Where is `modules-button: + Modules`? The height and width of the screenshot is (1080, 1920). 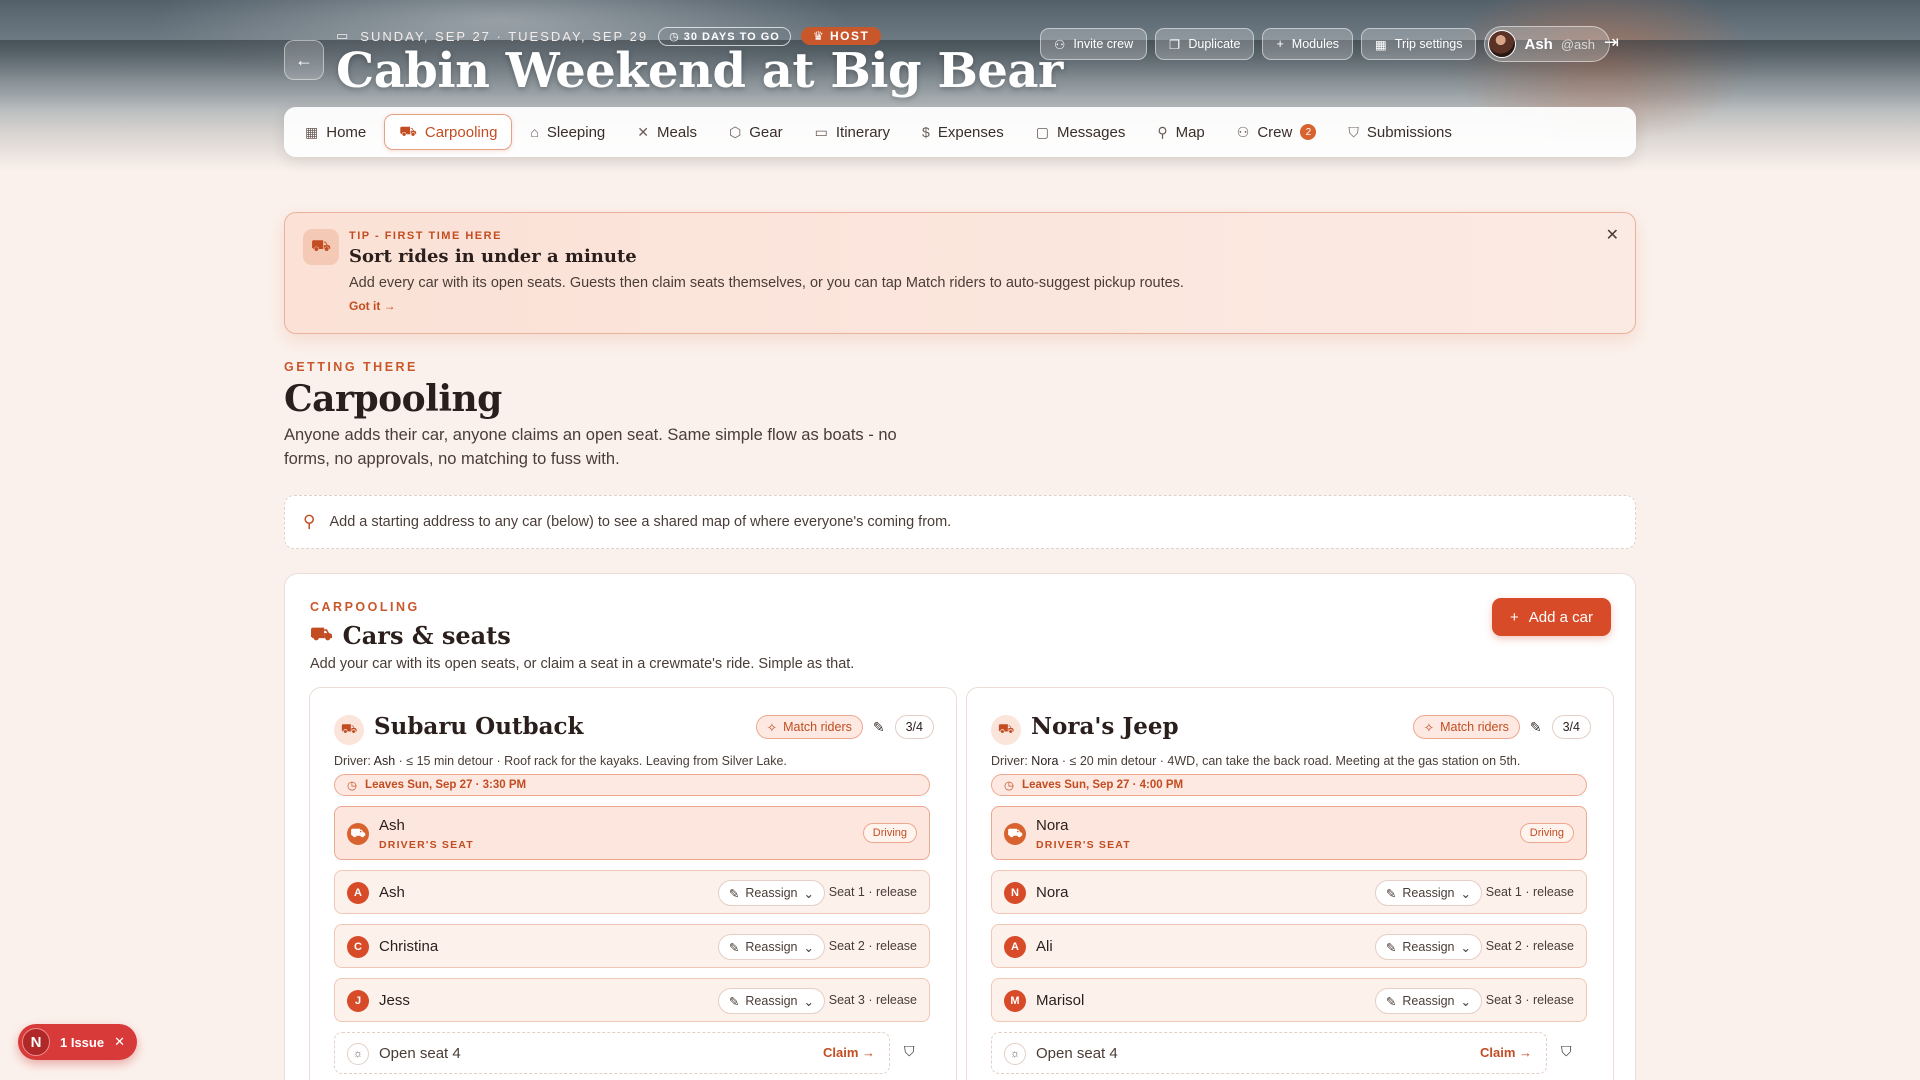
modules-button: + Modules is located at coordinates (1308, 44).